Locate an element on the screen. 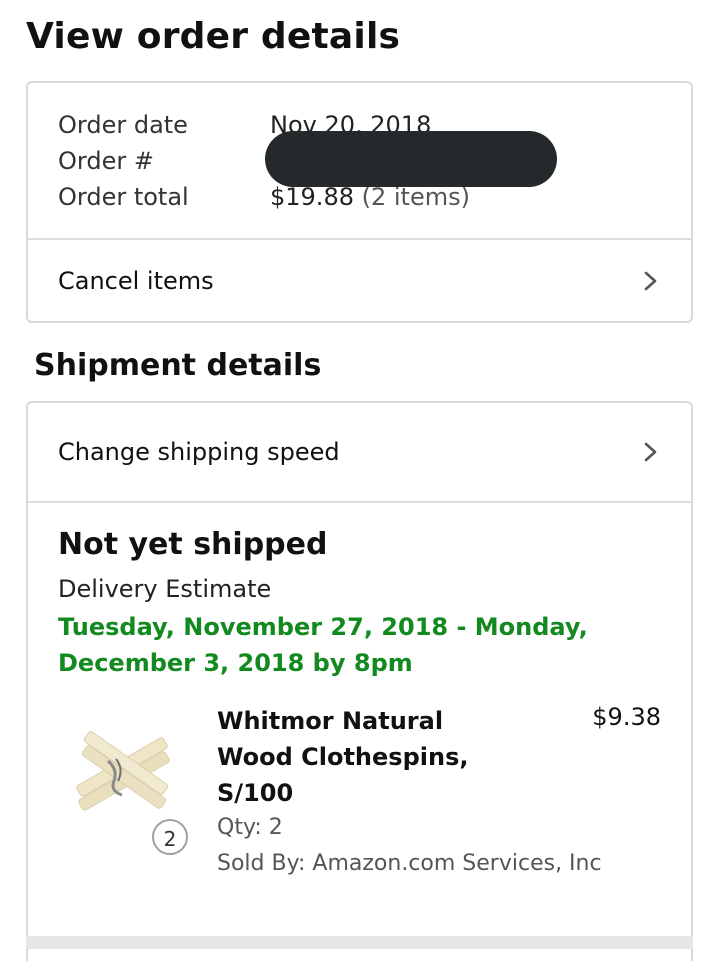  order-date-label: Order date is located at coordinates (123, 125).